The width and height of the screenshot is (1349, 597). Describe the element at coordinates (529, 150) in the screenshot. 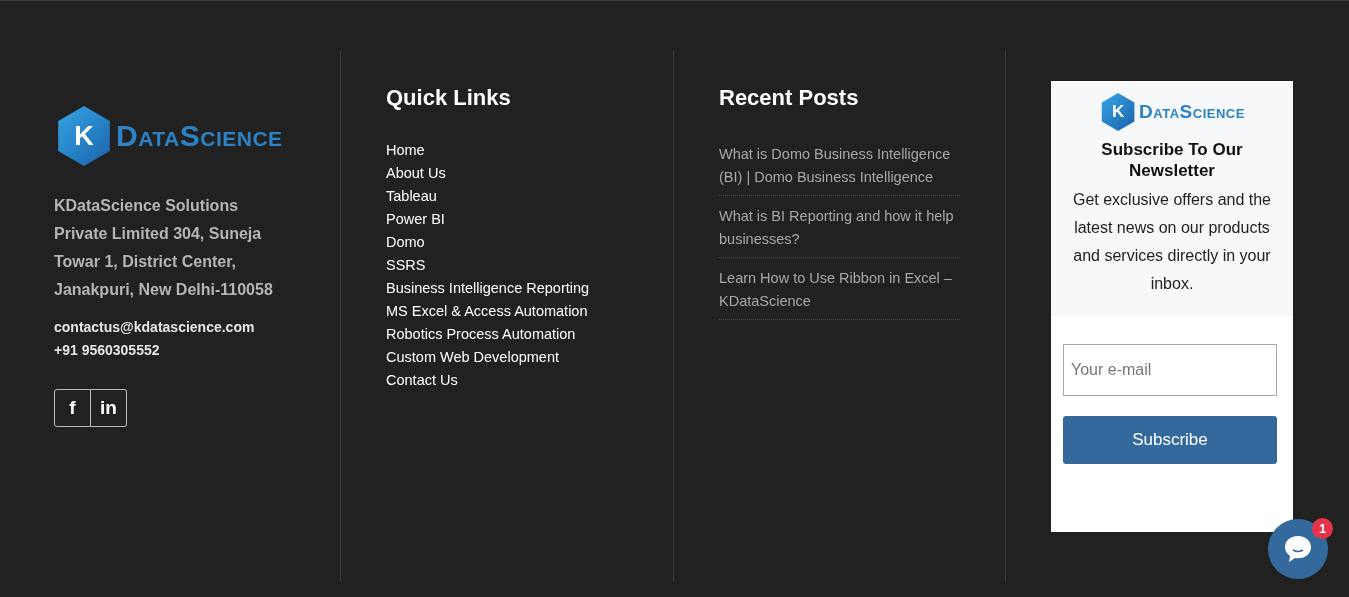

I see `quick-link: Home` at that location.